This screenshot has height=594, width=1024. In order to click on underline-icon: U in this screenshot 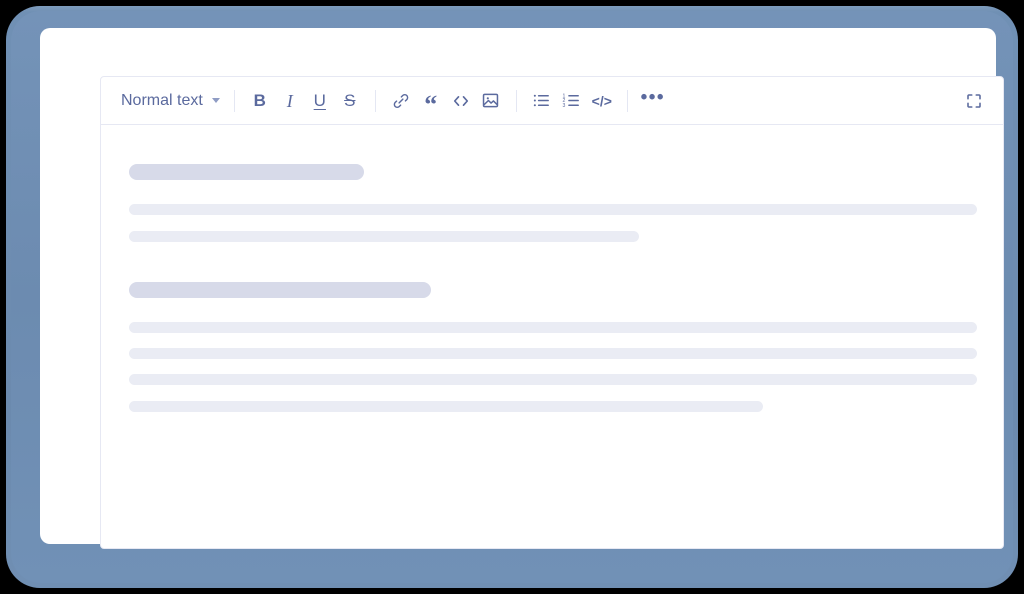, I will do `click(319, 100)`.